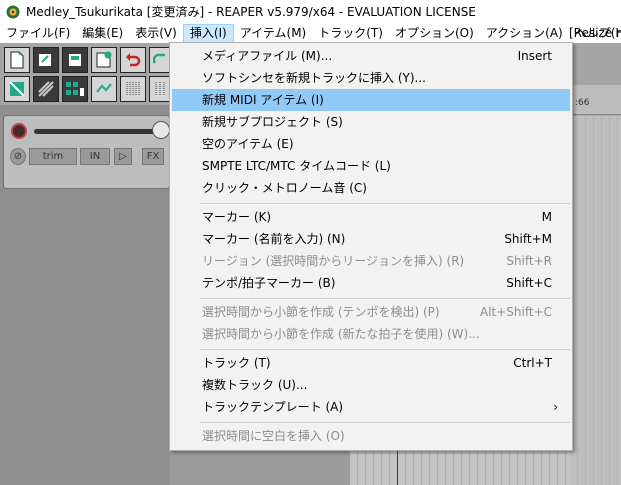  What do you see at coordinates (133, 60) in the screenshot?
I see `undo-icon` at bounding box center [133, 60].